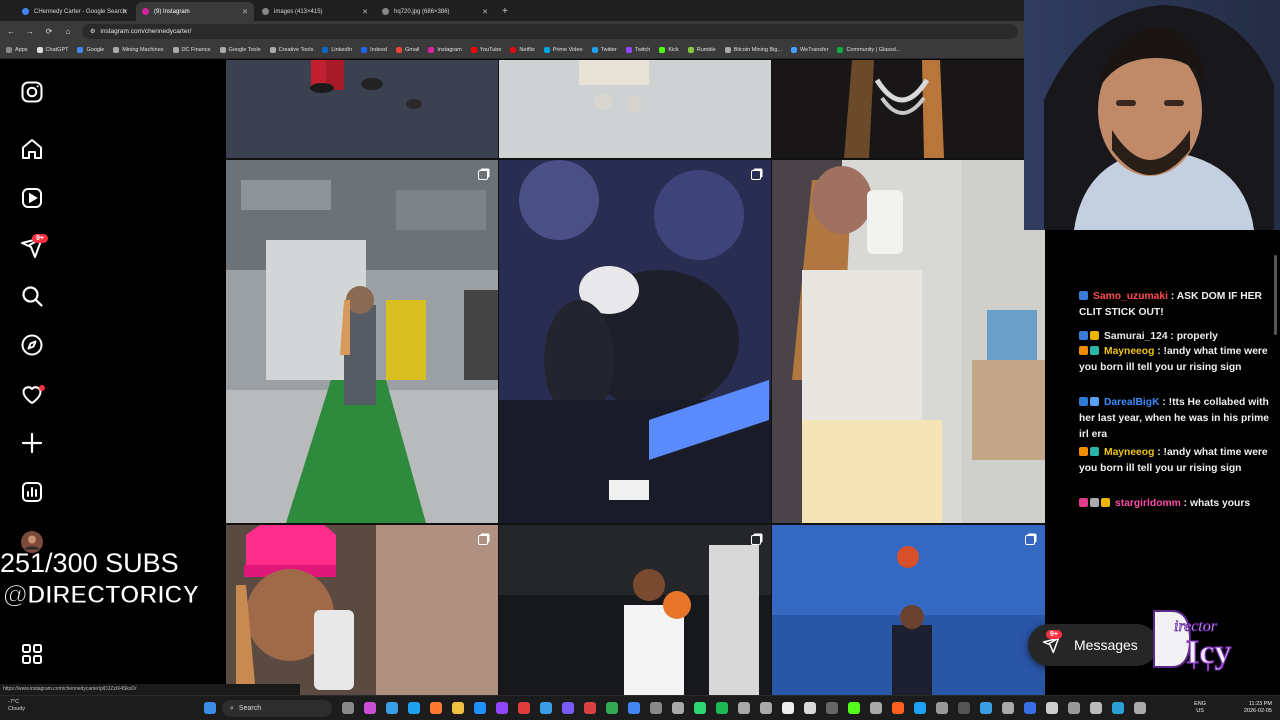  What do you see at coordinates (374, 50) in the screenshot?
I see `bookmark-item: Indeed` at bounding box center [374, 50].